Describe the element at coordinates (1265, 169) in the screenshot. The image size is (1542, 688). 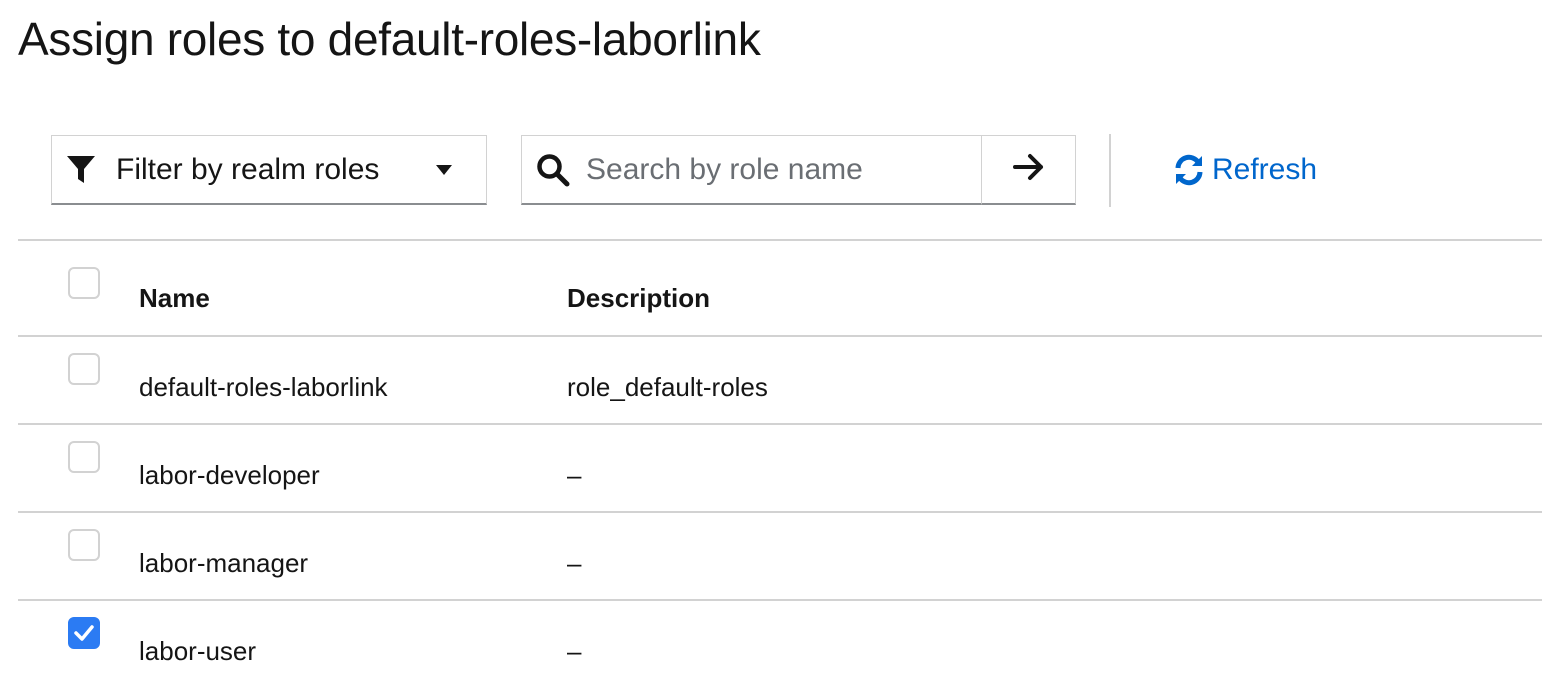
I see `refresh-label: Refresh` at that location.